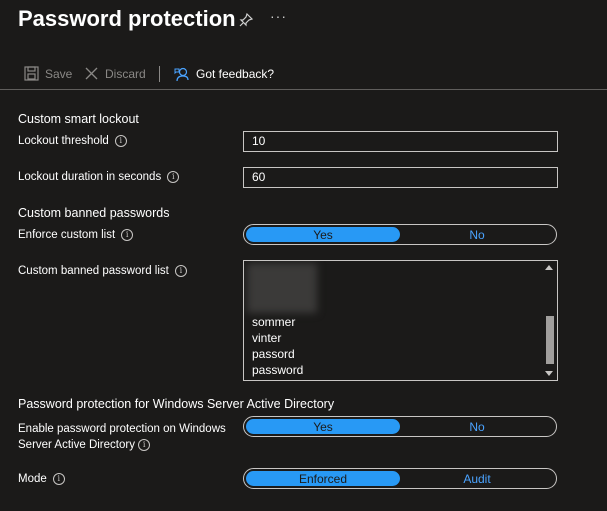 Image resolution: width=607 pixels, height=511 pixels. What do you see at coordinates (278, 16) in the screenshot?
I see `more-options-icon: ···` at bounding box center [278, 16].